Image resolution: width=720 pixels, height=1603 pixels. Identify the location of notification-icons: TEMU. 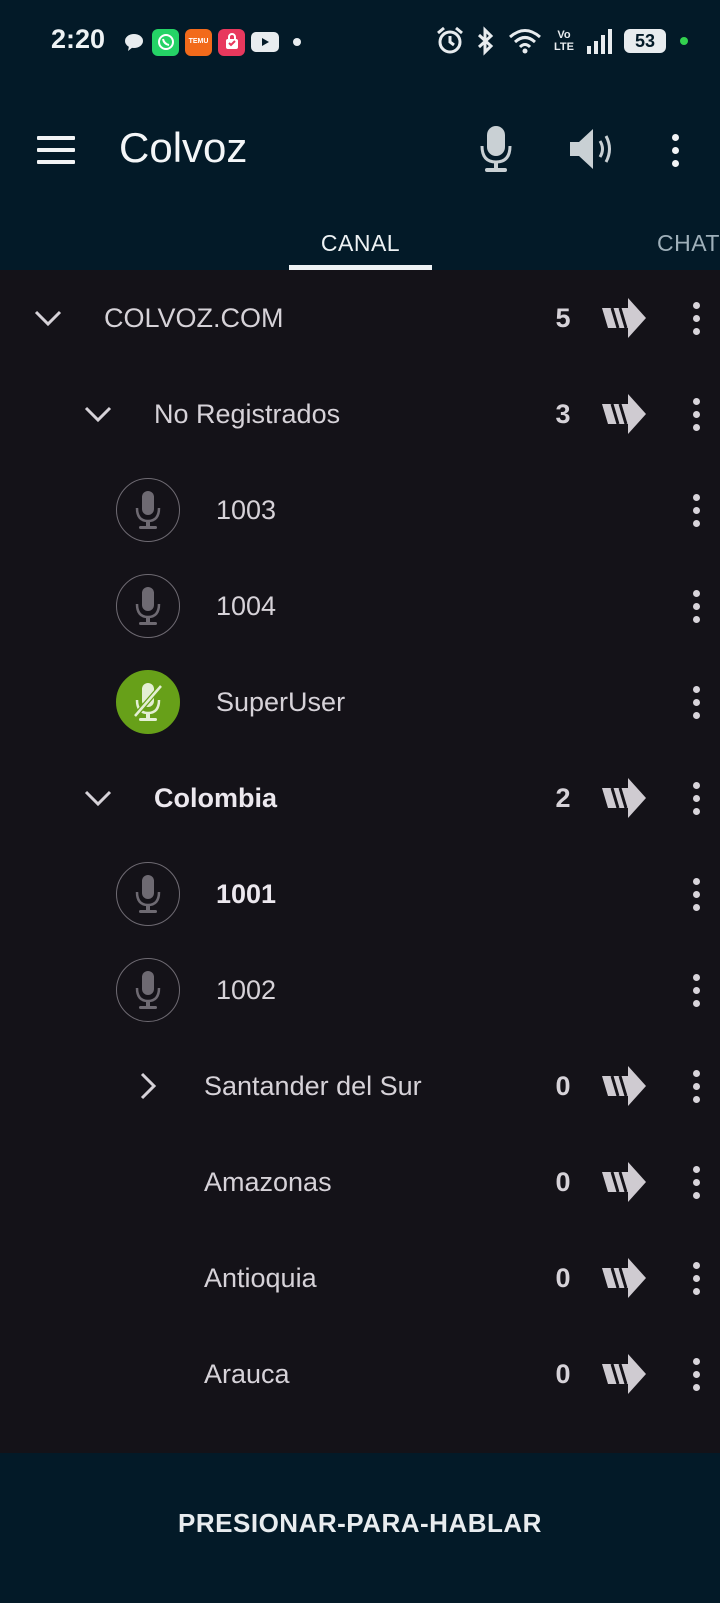
(211, 42).